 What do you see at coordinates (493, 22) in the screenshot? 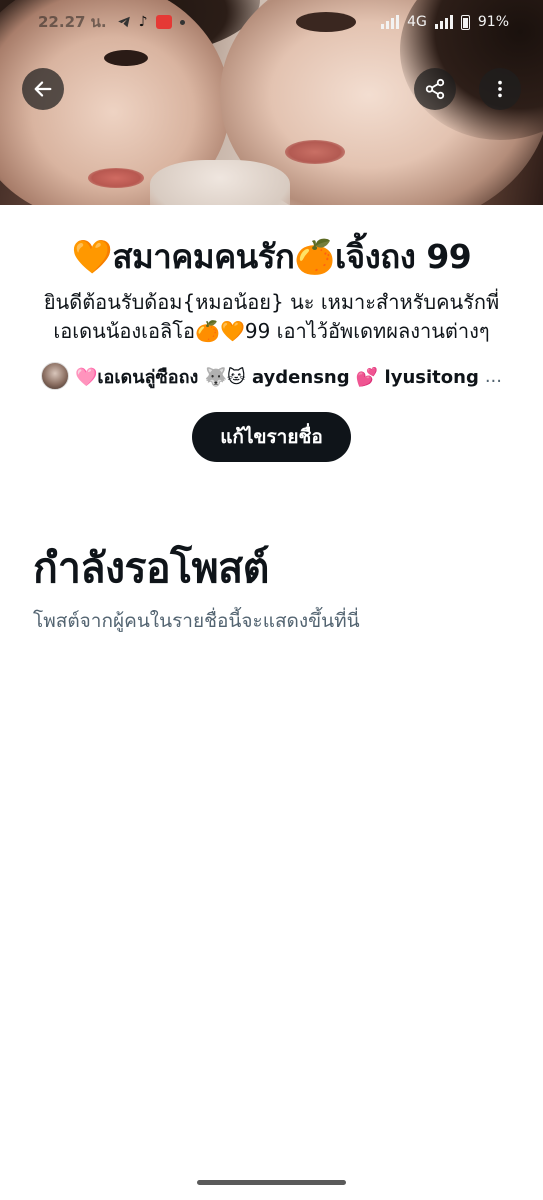
I see `battery-level: 91%` at bounding box center [493, 22].